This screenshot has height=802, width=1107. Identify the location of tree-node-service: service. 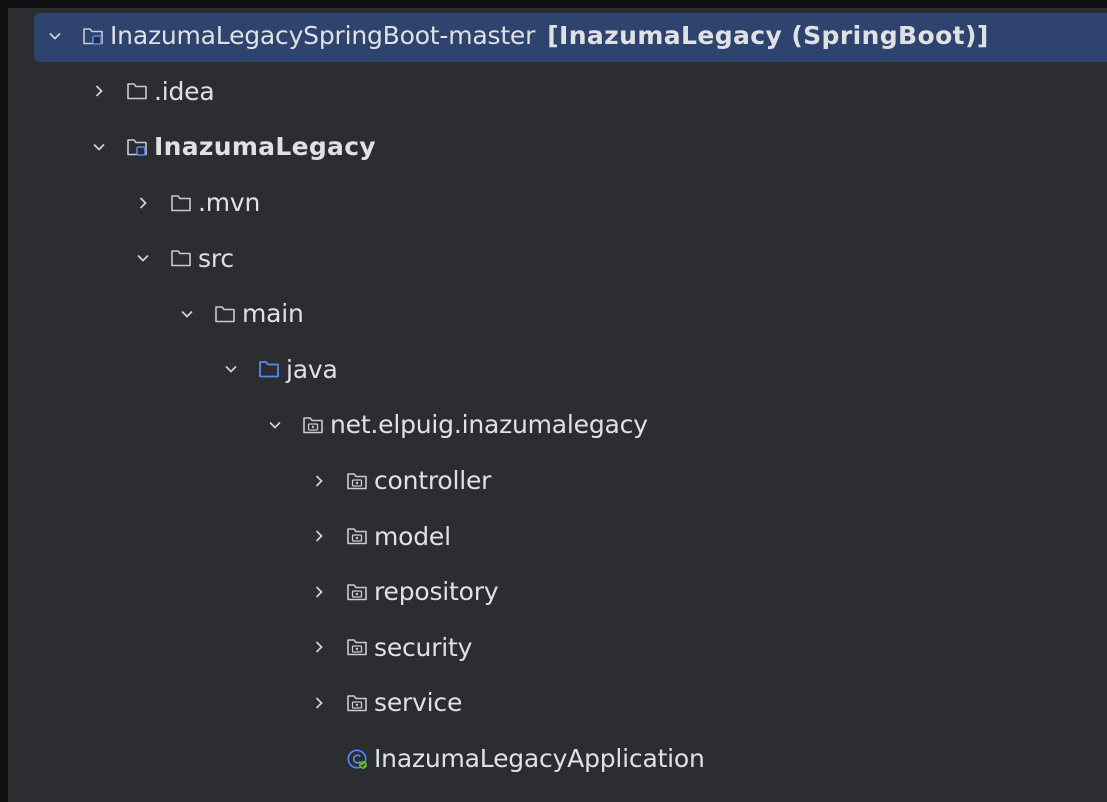
(557, 703).